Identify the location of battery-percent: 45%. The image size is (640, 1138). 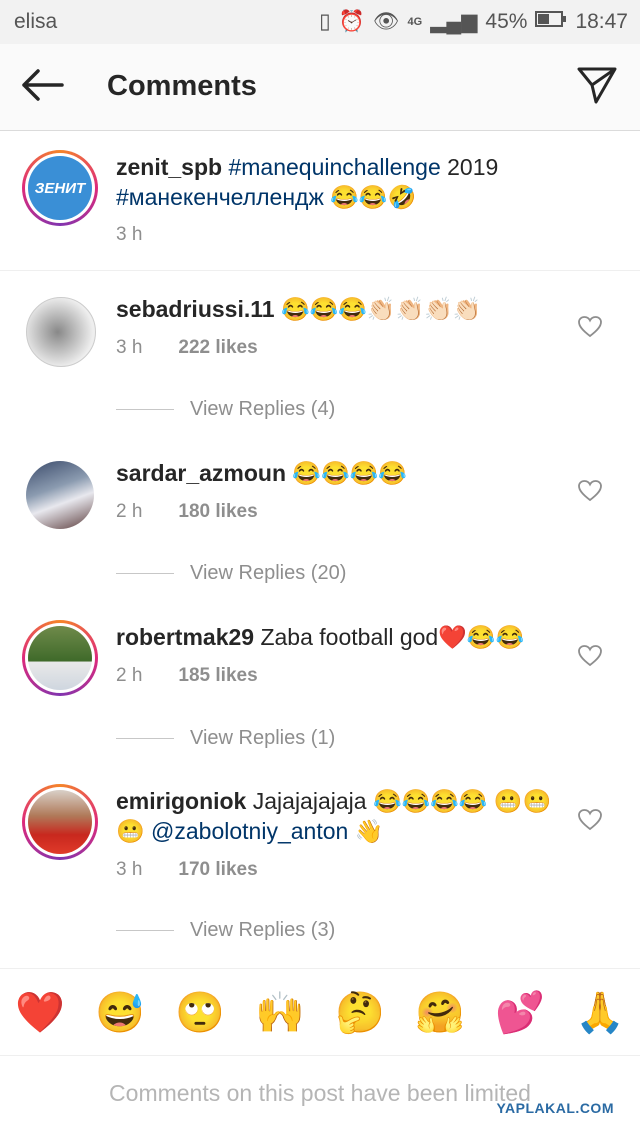
(506, 21).